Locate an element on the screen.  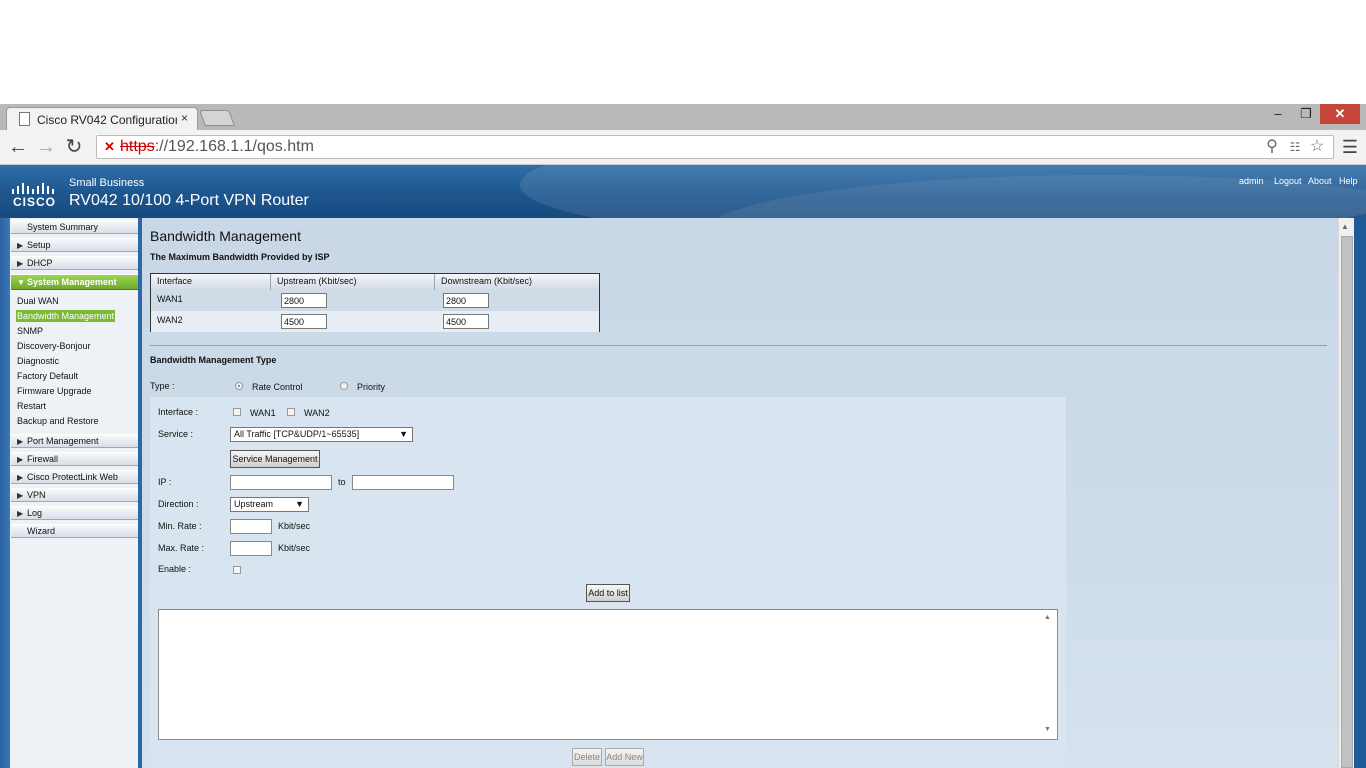
sidebar-item-label: Wizard is located at coordinates (41, 531).